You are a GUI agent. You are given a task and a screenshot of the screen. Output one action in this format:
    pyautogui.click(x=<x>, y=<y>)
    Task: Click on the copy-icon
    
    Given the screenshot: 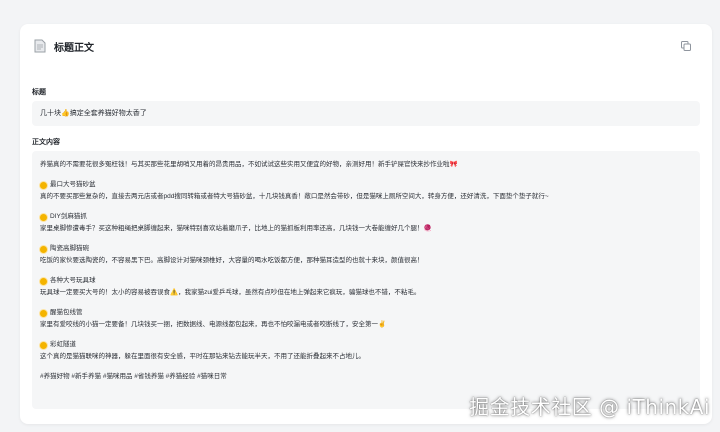 What is the action you would take?
    pyautogui.click(x=686, y=45)
    